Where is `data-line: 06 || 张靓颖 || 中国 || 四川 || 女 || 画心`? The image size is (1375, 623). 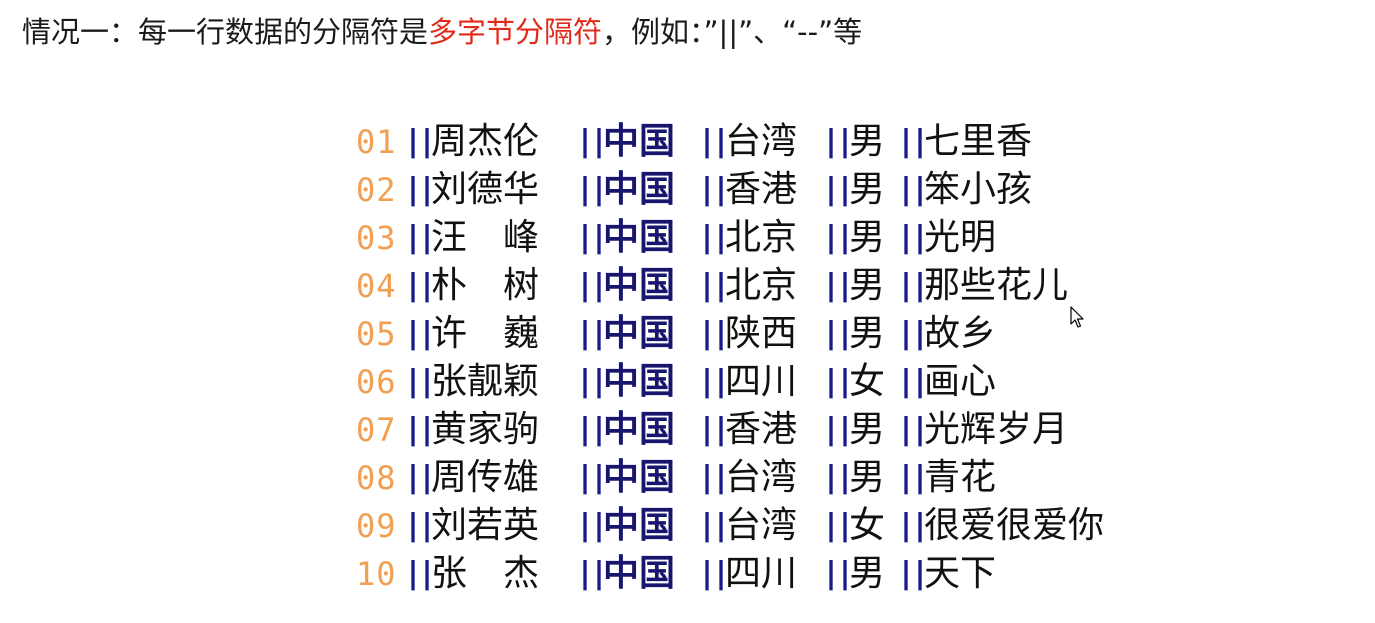 data-line: 06 || 张靓颖 || 中国 || 四川 || 女 || 画心 is located at coordinates (730, 382).